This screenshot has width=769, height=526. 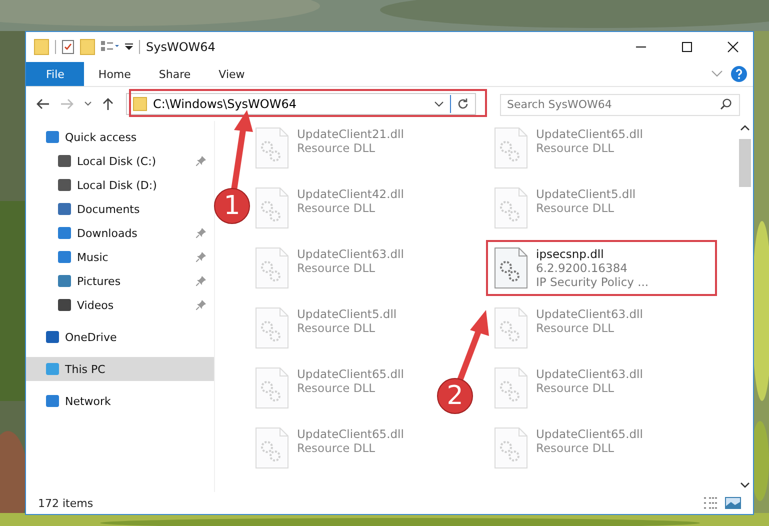 I want to click on arrow, so click(x=473, y=346).